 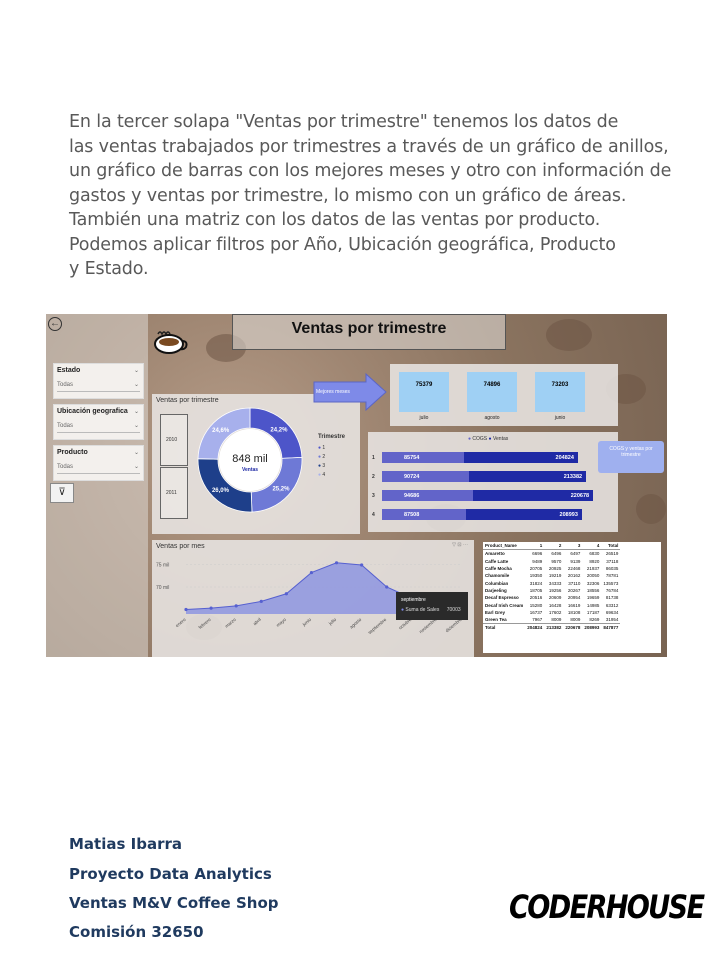 What do you see at coordinates (423, 457) in the screenshot?
I see `cogs-bar: 85754` at bounding box center [423, 457].